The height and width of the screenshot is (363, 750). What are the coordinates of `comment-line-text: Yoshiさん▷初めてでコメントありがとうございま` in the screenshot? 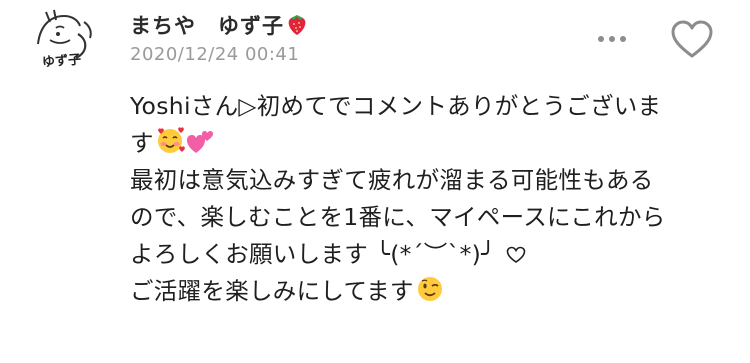 It's located at (396, 106).